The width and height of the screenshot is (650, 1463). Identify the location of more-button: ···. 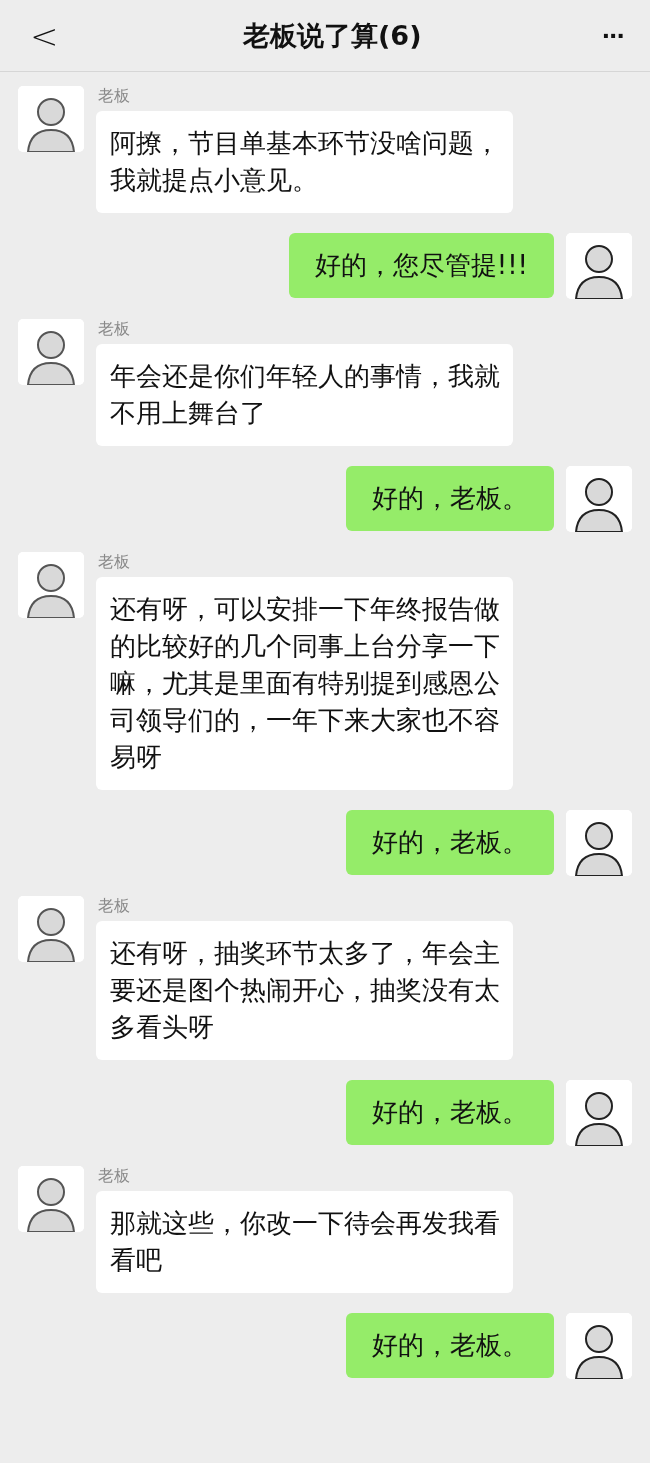
(613, 35).